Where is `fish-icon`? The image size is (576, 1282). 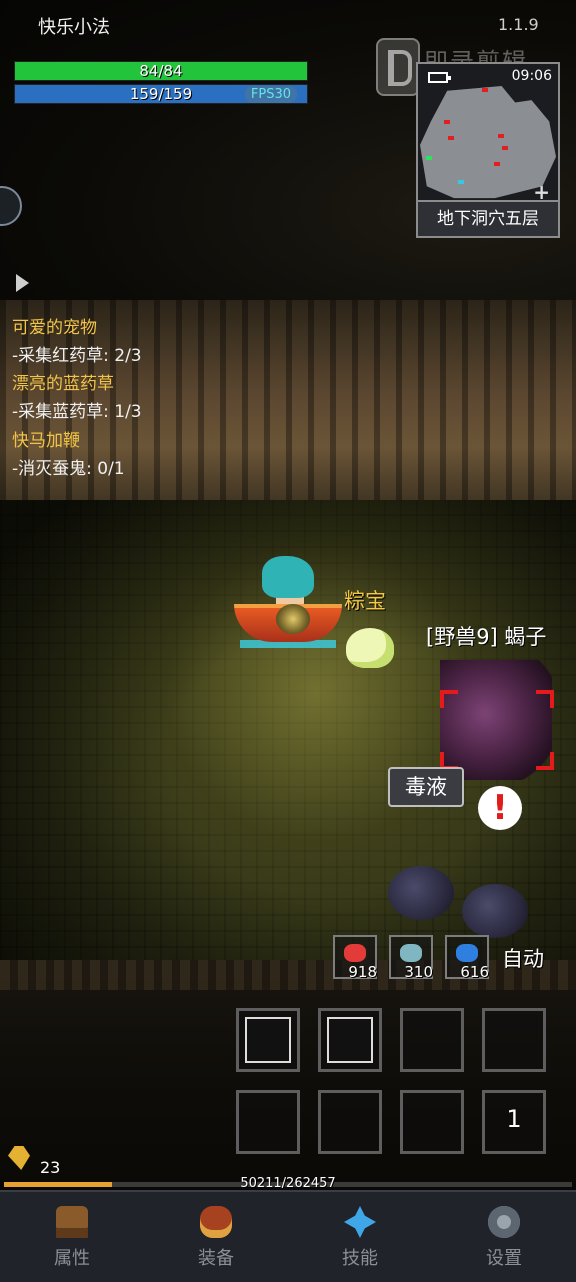 fish-icon is located at coordinates (411, 953).